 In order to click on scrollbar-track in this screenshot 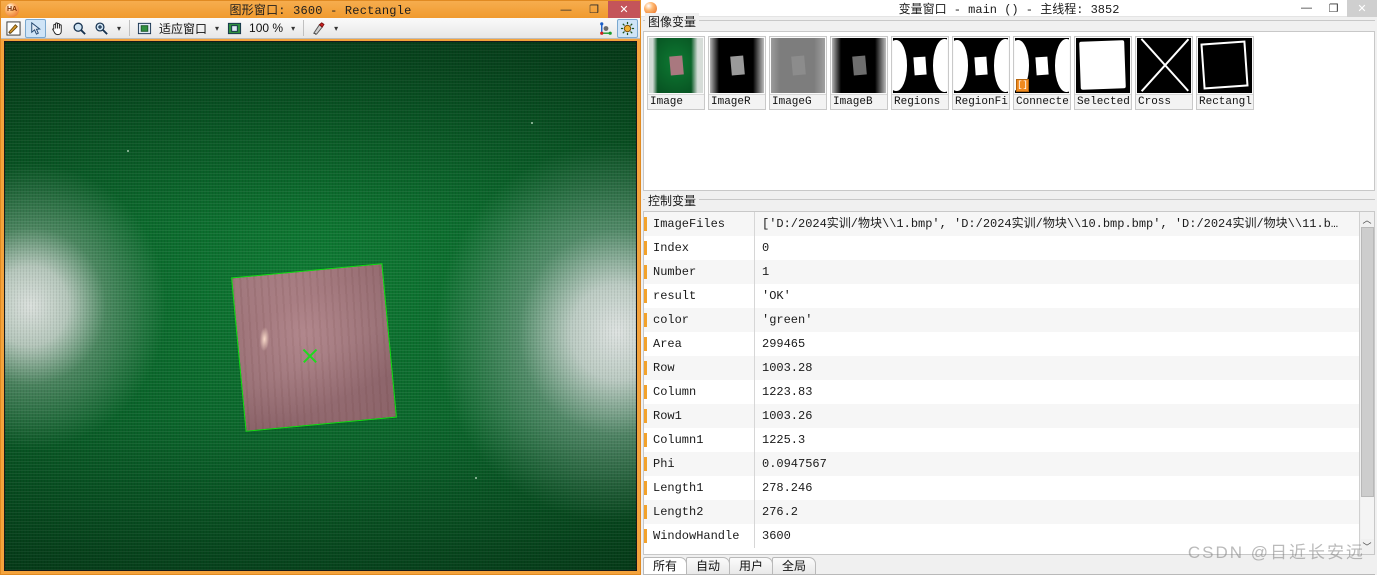, I will do `click(1367, 518)`.